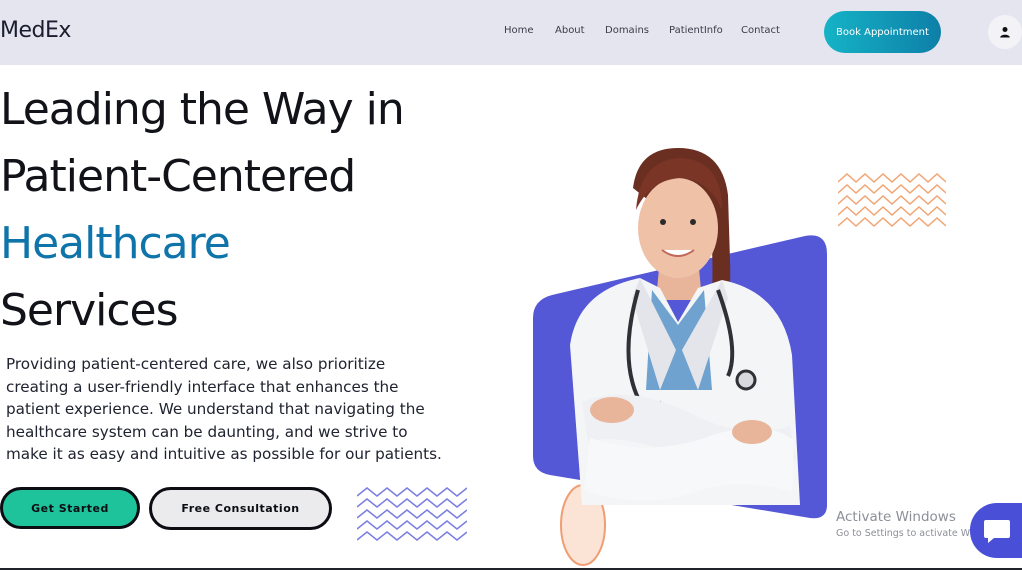  What do you see at coordinates (178, 176) in the screenshot?
I see `hero-title-line-2: Patient-Centered` at bounding box center [178, 176].